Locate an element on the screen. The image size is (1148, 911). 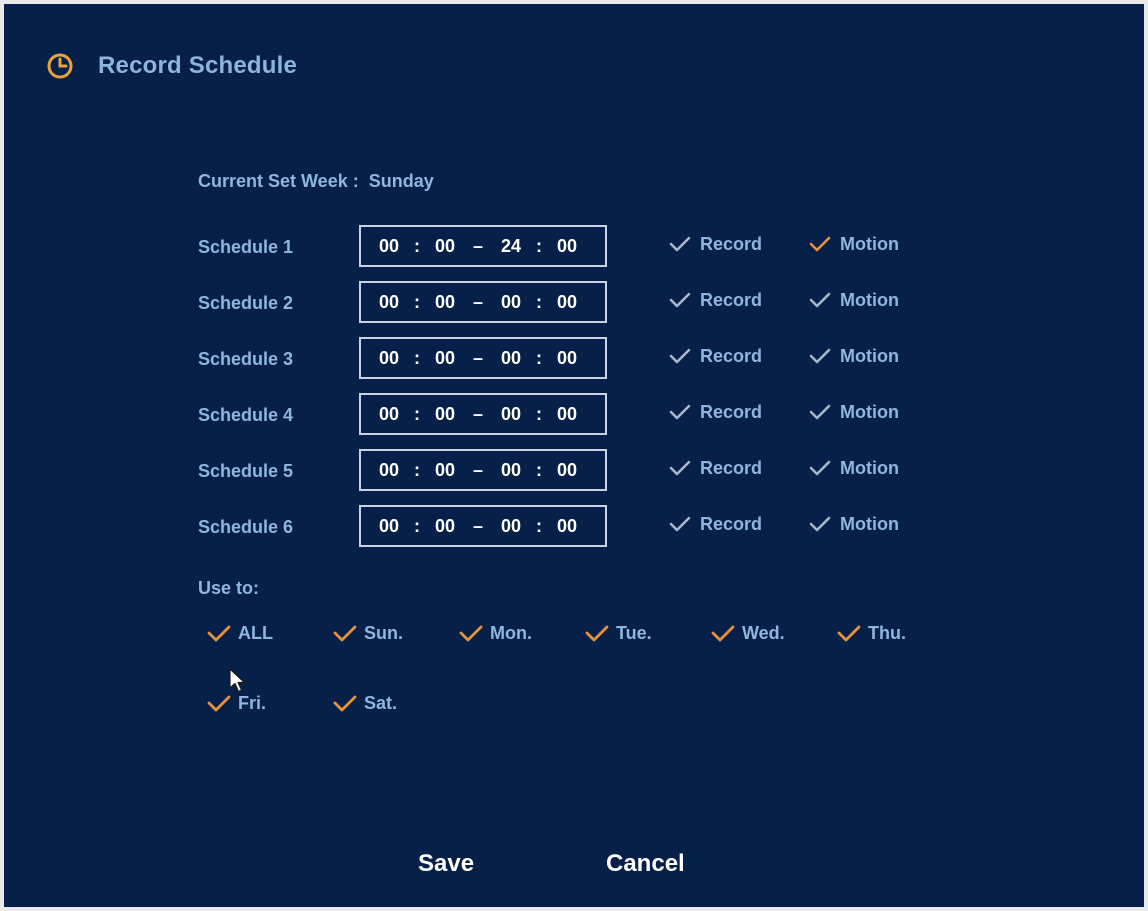
schedule-3-motion-checkbox: Motion is located at coordinates (853, 356).